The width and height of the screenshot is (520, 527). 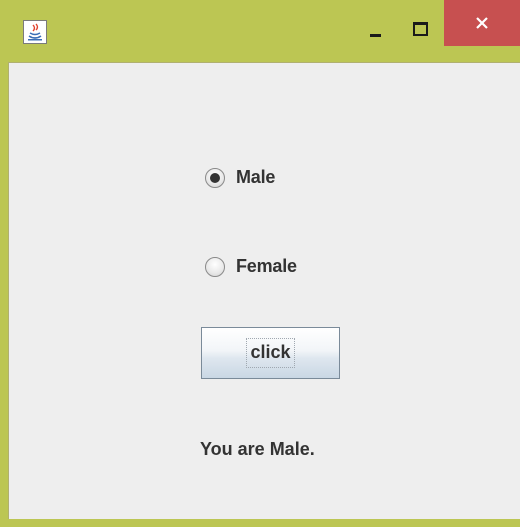 I want to click on click-button: click, so click(x=270, y=353).